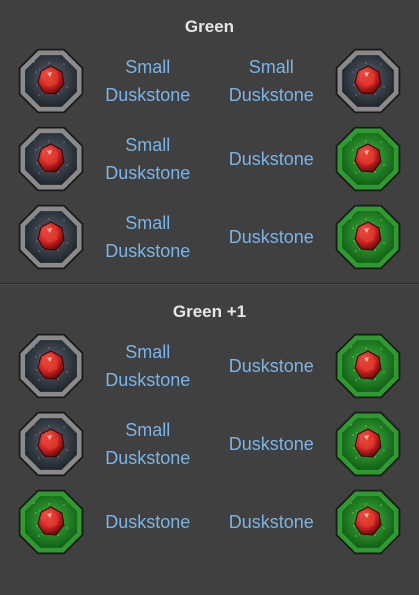  Describe the element at coordinates (209, 26) in the screenshot. I see `section-title: Green` at that location.